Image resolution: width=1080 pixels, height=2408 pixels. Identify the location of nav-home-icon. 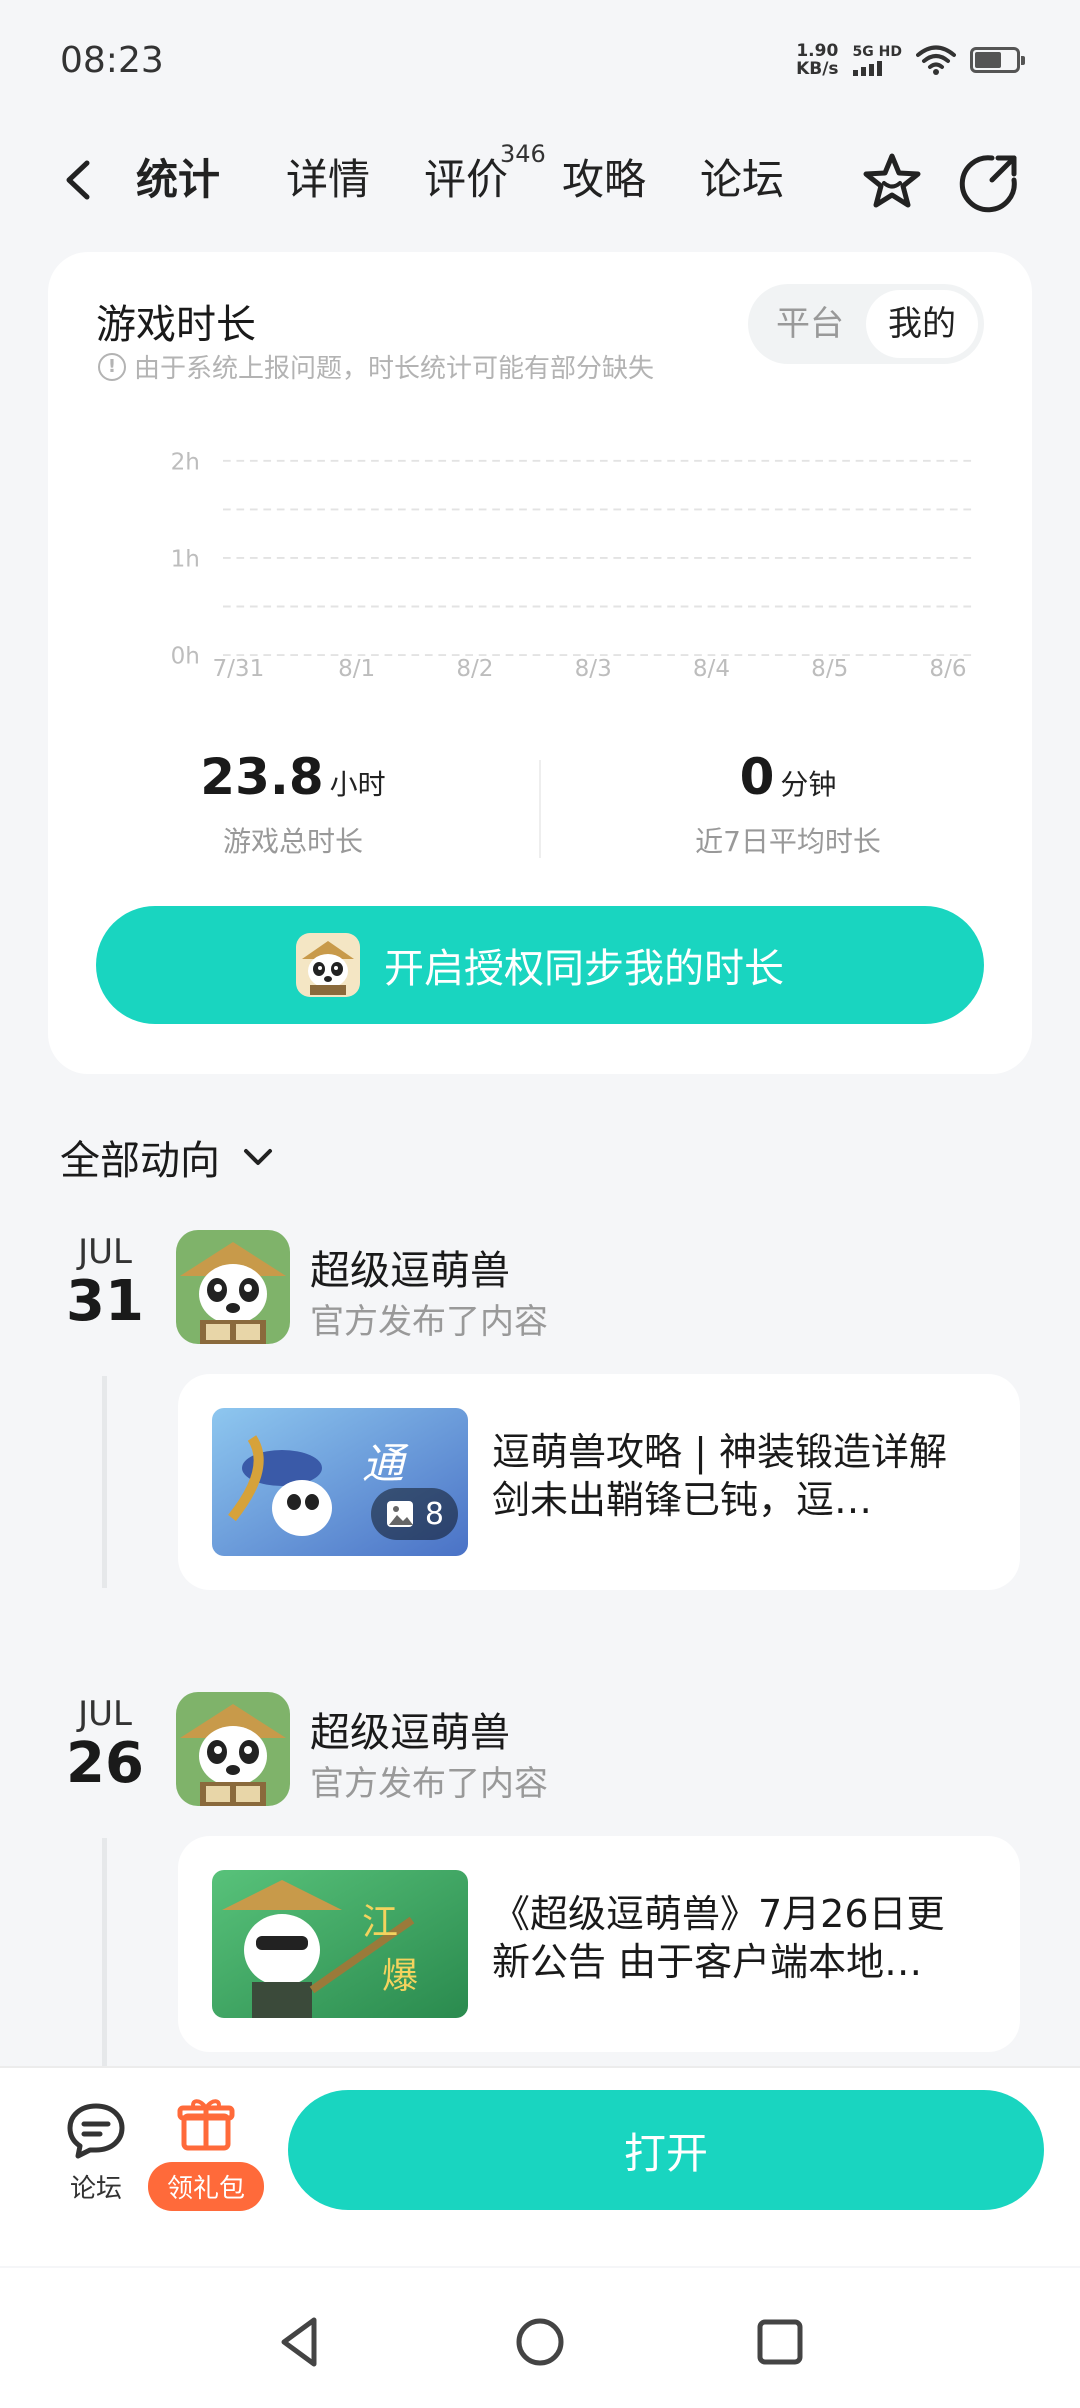
(540, 2342).